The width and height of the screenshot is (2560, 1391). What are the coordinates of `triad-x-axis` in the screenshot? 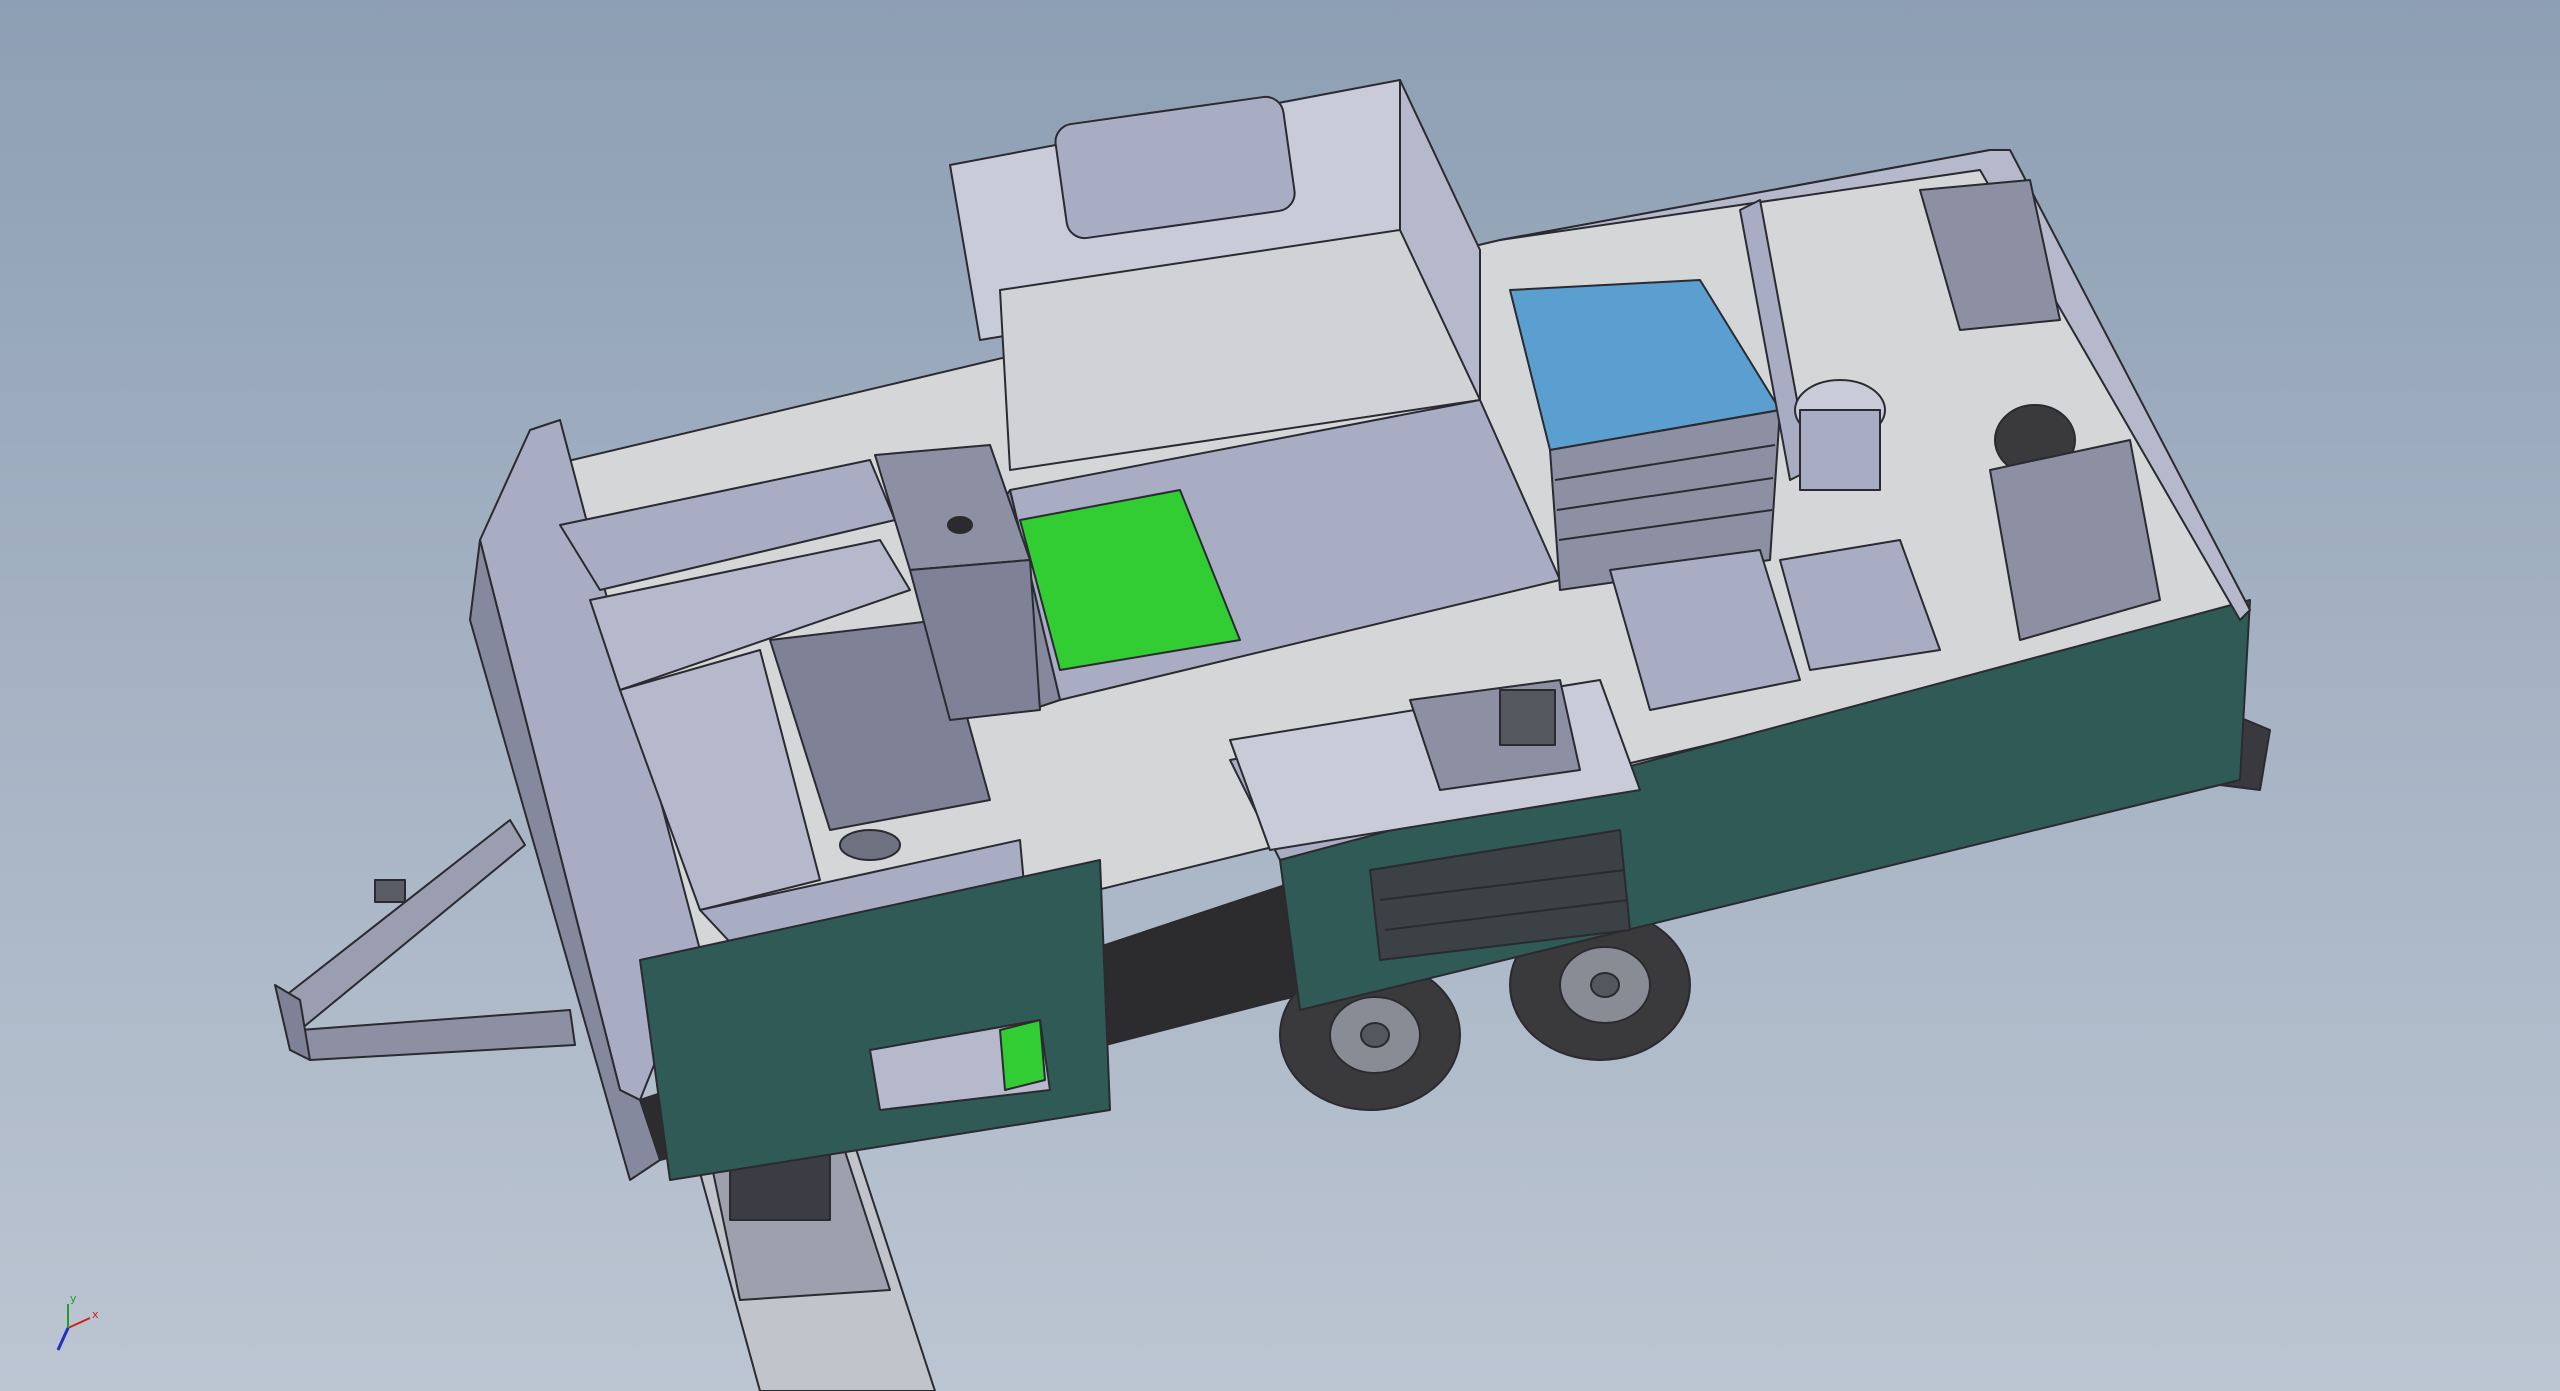 It's located at (79, 1323).